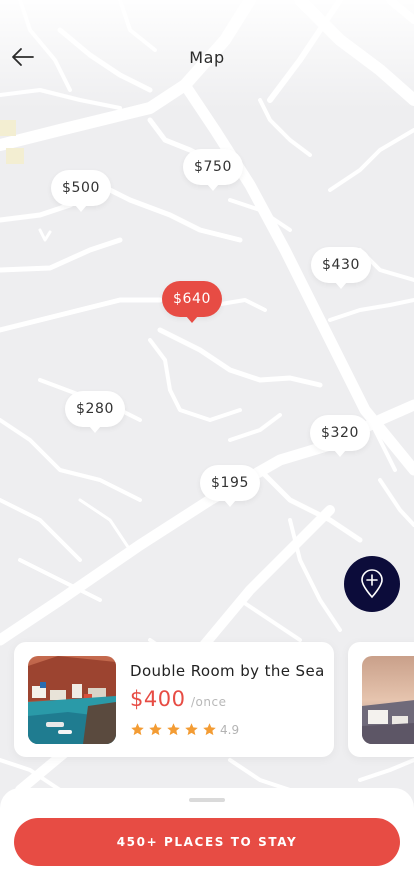 Image resolution: width=414 pixels, height=896 pixels. I want to click on price-pin-label: $320, so click(340, 433).